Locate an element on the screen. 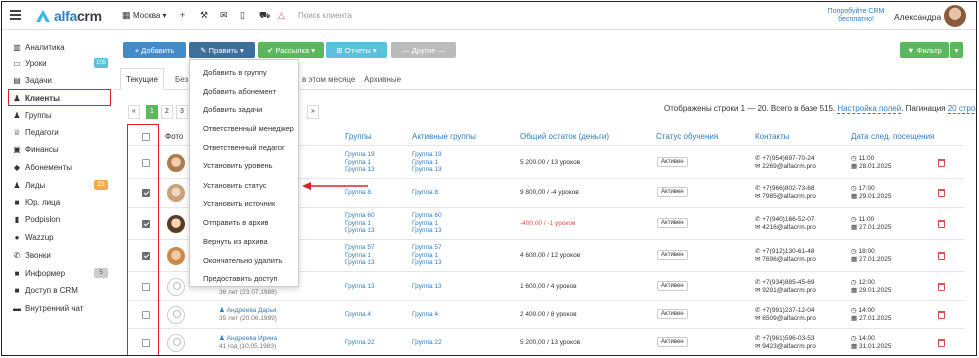 The image size is (979, 358). sidebar-item-finance: ▣ Финансы is located at coordinates (61, 149).